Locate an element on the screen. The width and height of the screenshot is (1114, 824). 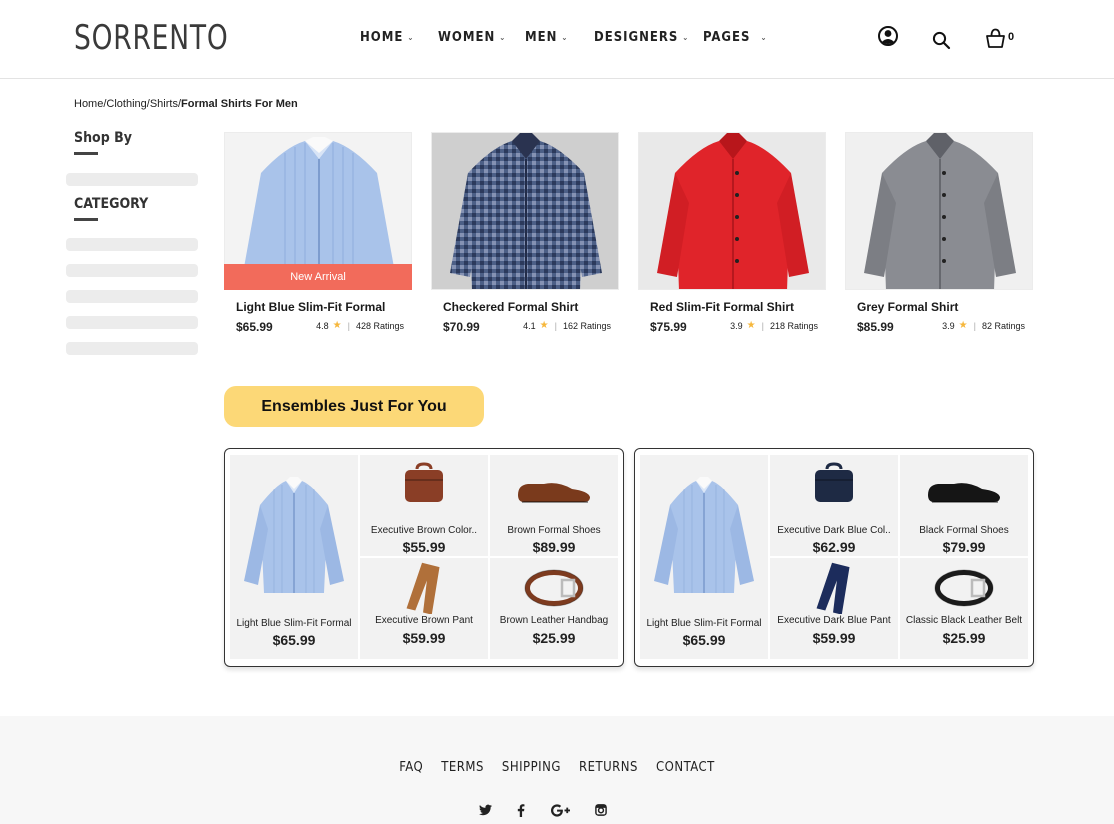
ensemble-item-label: Classic Black Leather Belt is located at coordinates (964, 620).